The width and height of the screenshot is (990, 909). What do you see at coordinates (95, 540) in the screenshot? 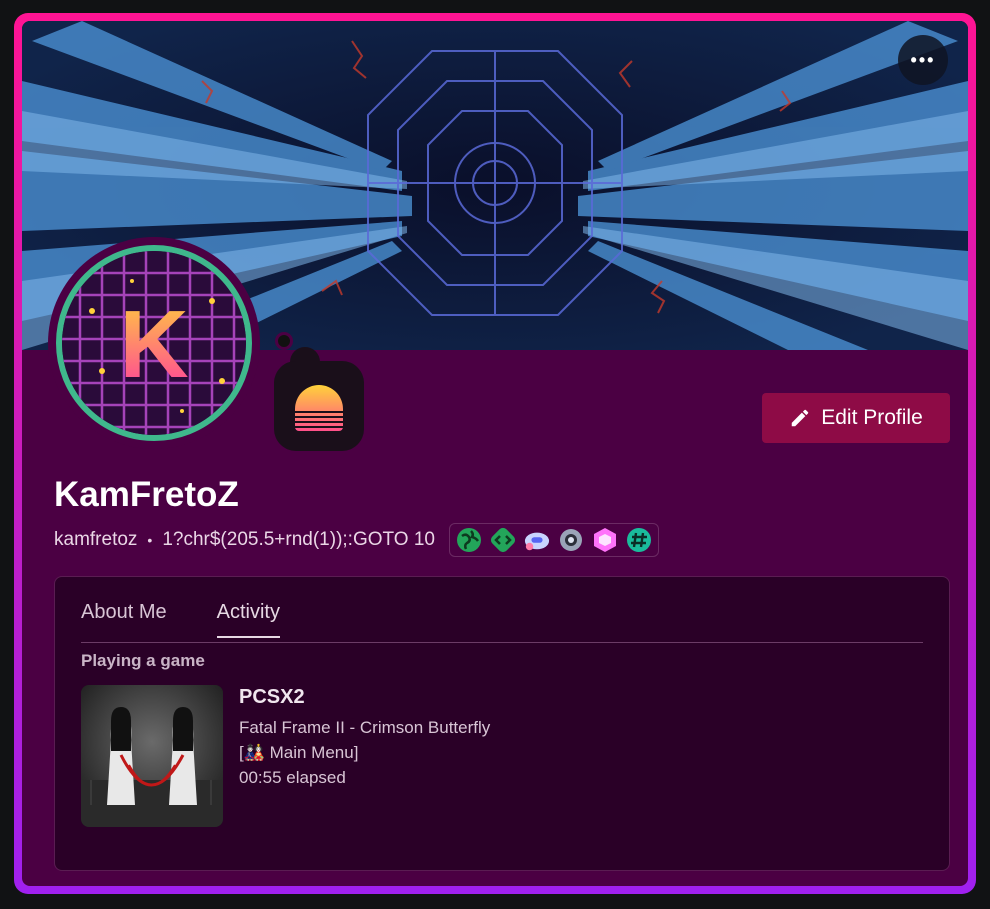
I see `username: kamfretoz` at bounding box center [95, 540].